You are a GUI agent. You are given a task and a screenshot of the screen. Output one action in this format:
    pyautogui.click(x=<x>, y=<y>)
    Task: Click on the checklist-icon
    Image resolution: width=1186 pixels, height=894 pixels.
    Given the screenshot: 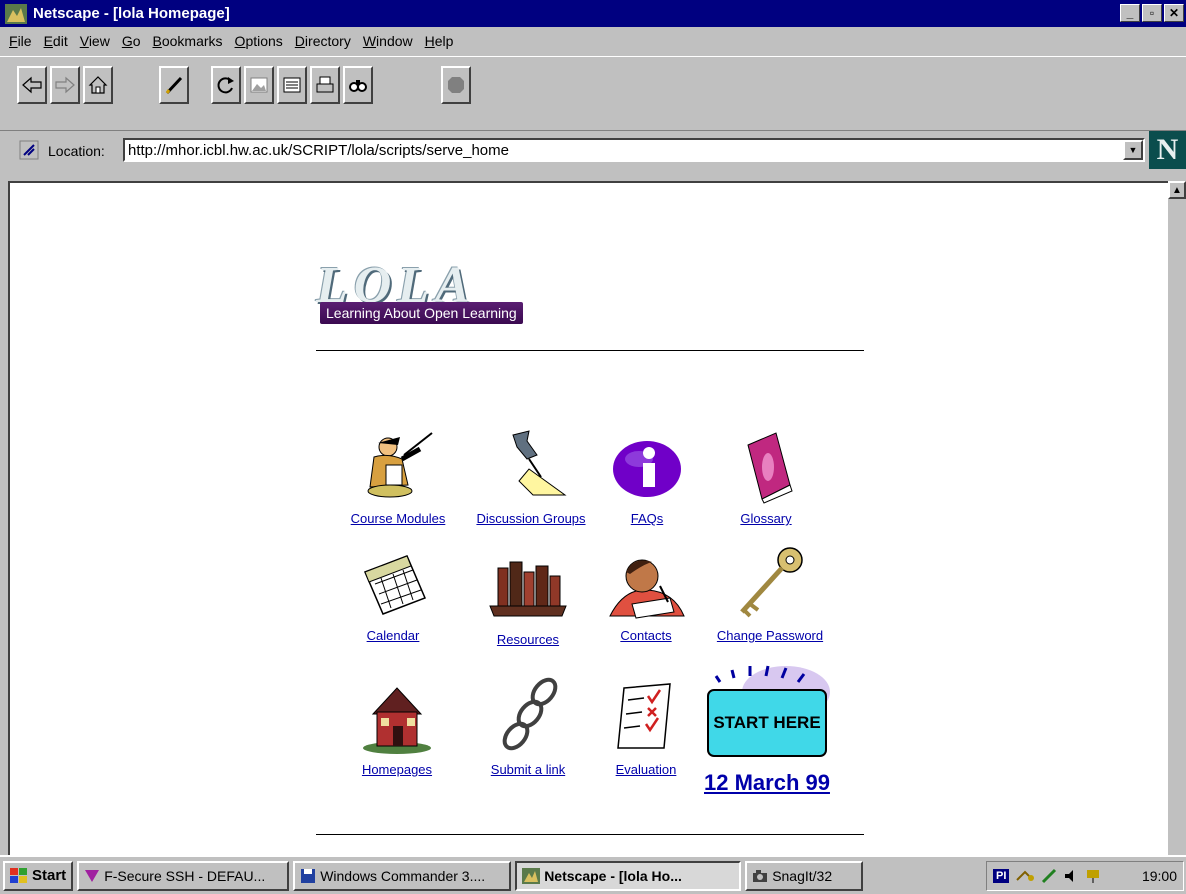 What is the action you would take?
    pyautogui.click(x=644, y=716)
    